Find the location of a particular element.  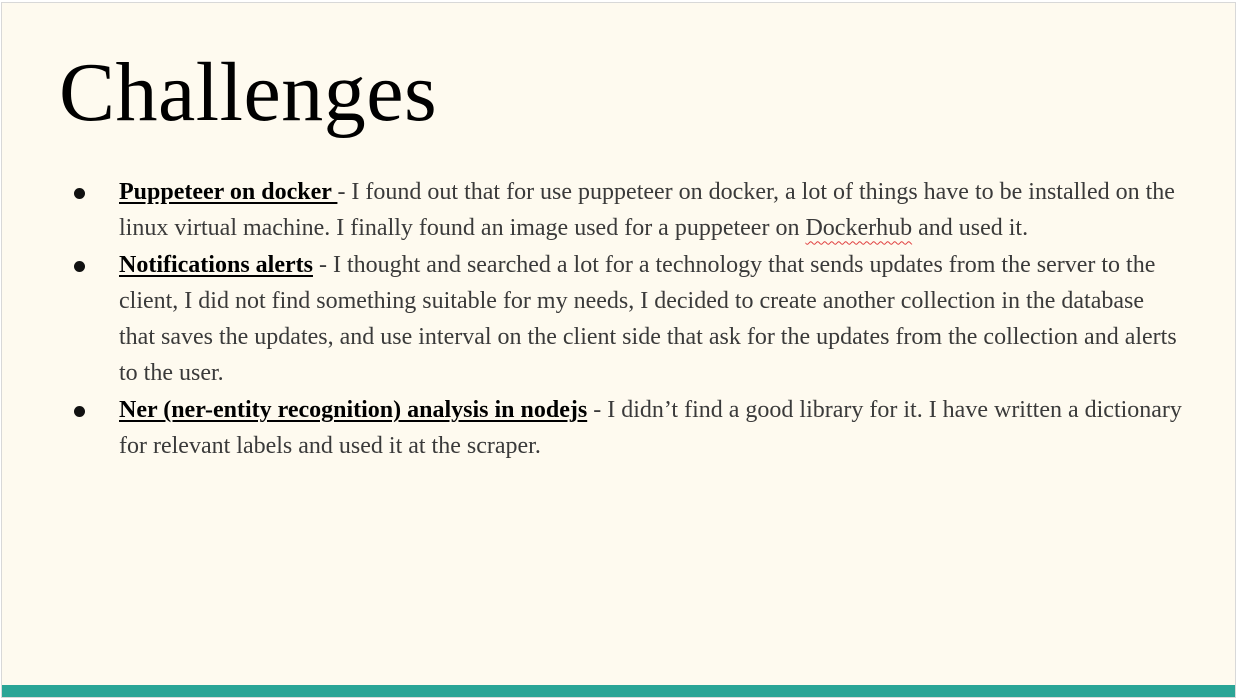

spellcheck-flagged-word: Dockerhub is located at coordinates (859, 228).